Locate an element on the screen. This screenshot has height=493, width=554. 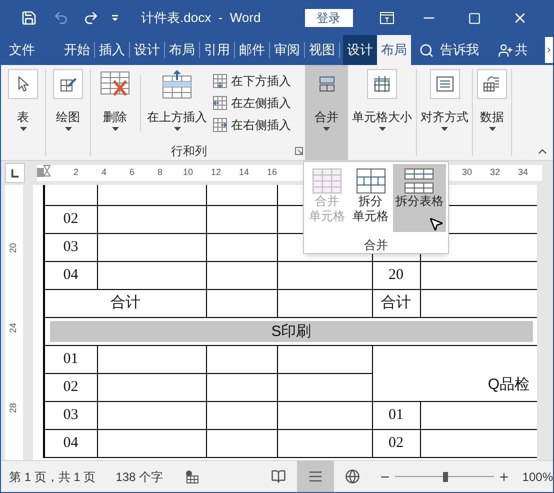
lines-icon is located at coordinates (315, 476).